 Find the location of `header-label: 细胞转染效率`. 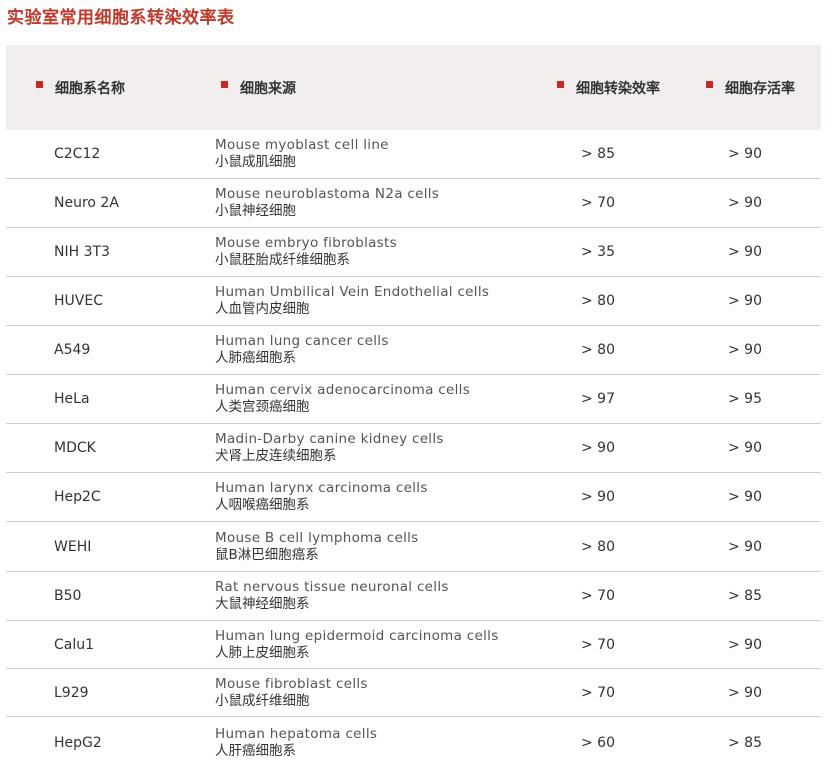

header-label: 细胞转染效率 is located at coordinates (618, 88).